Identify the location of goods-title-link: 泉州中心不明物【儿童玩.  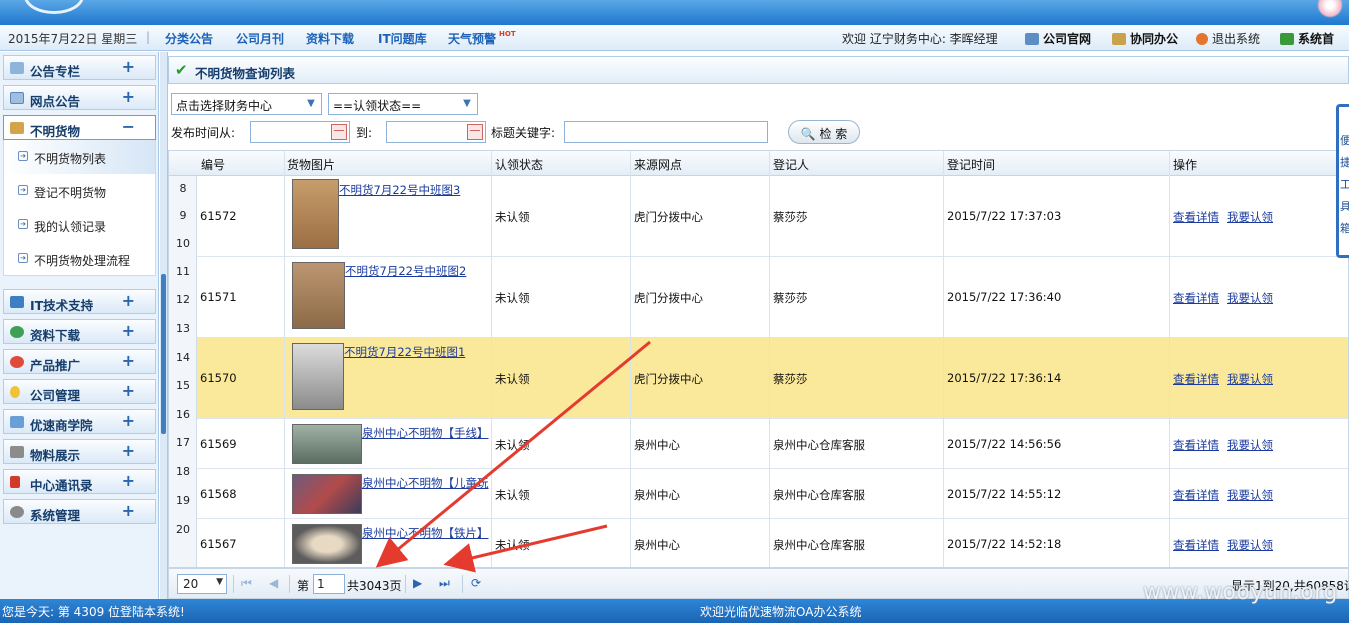
(426, 483).